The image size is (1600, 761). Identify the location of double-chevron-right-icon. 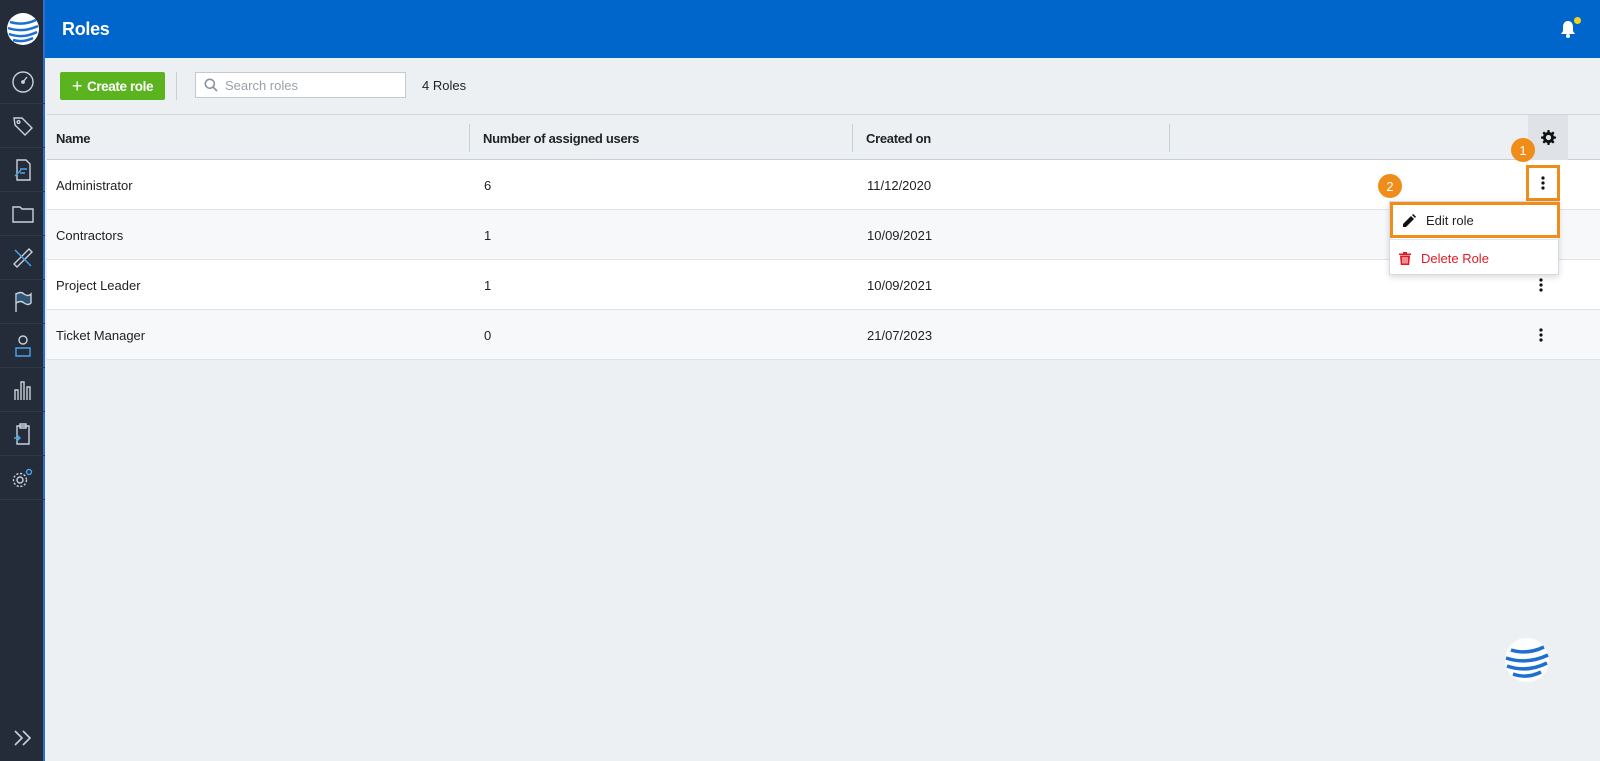
(22, 738).